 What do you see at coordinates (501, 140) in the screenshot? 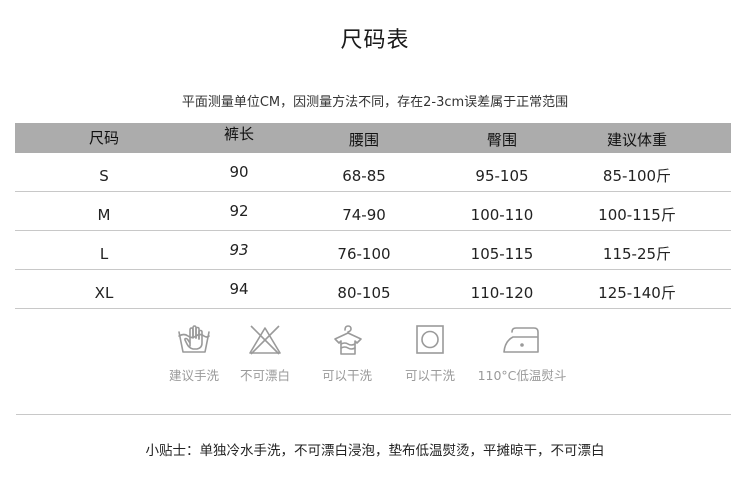
I see `header-hip: 臀围` at bounding box center [501, 140].